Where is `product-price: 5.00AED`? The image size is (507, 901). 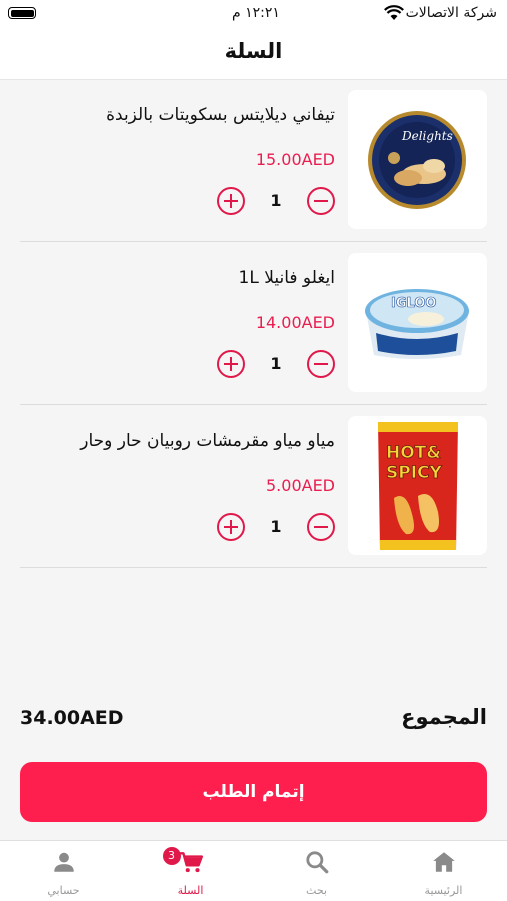 product-price: 5.00AED is located at coordinates (300, 485).